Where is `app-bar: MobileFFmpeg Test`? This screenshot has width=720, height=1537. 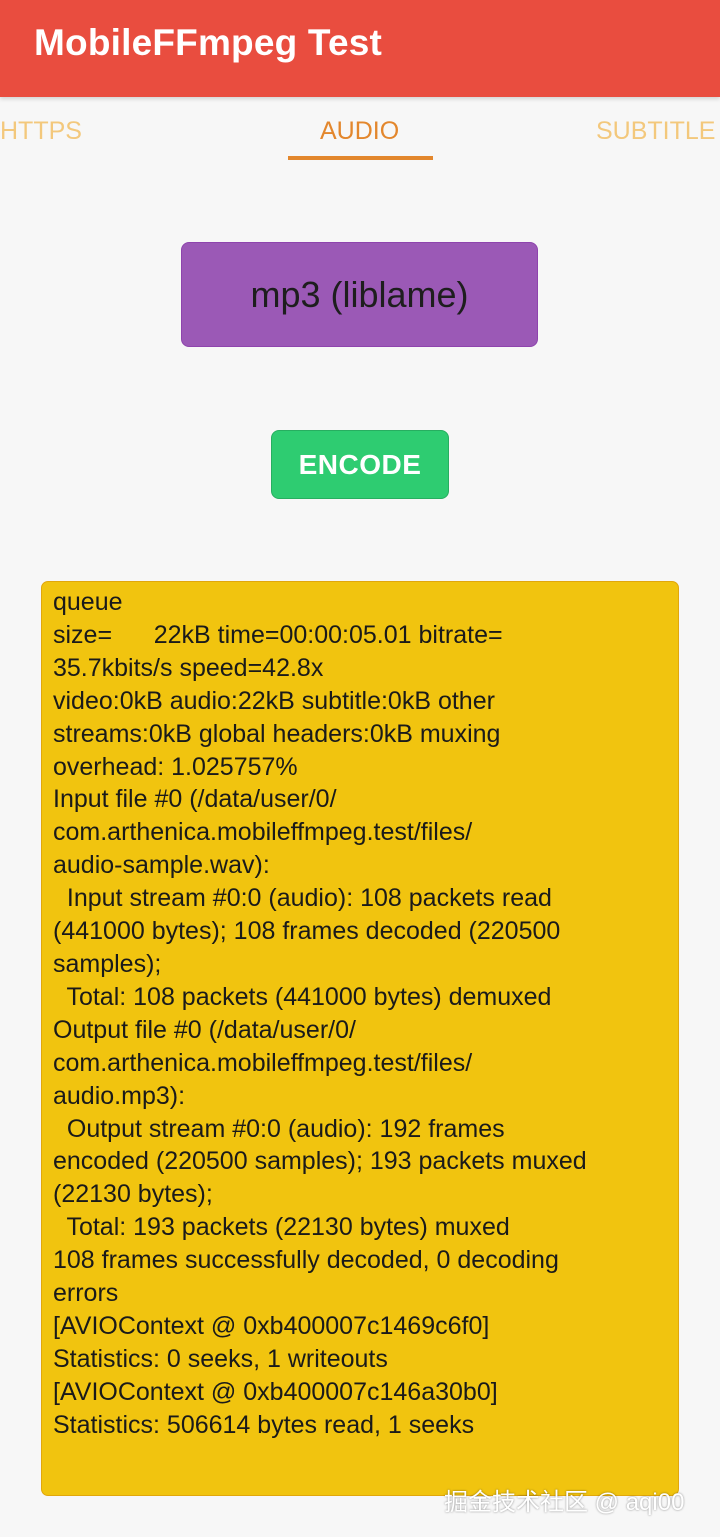
app-bar: MobileFFmpeg Test is located at coordinates (360, 48).